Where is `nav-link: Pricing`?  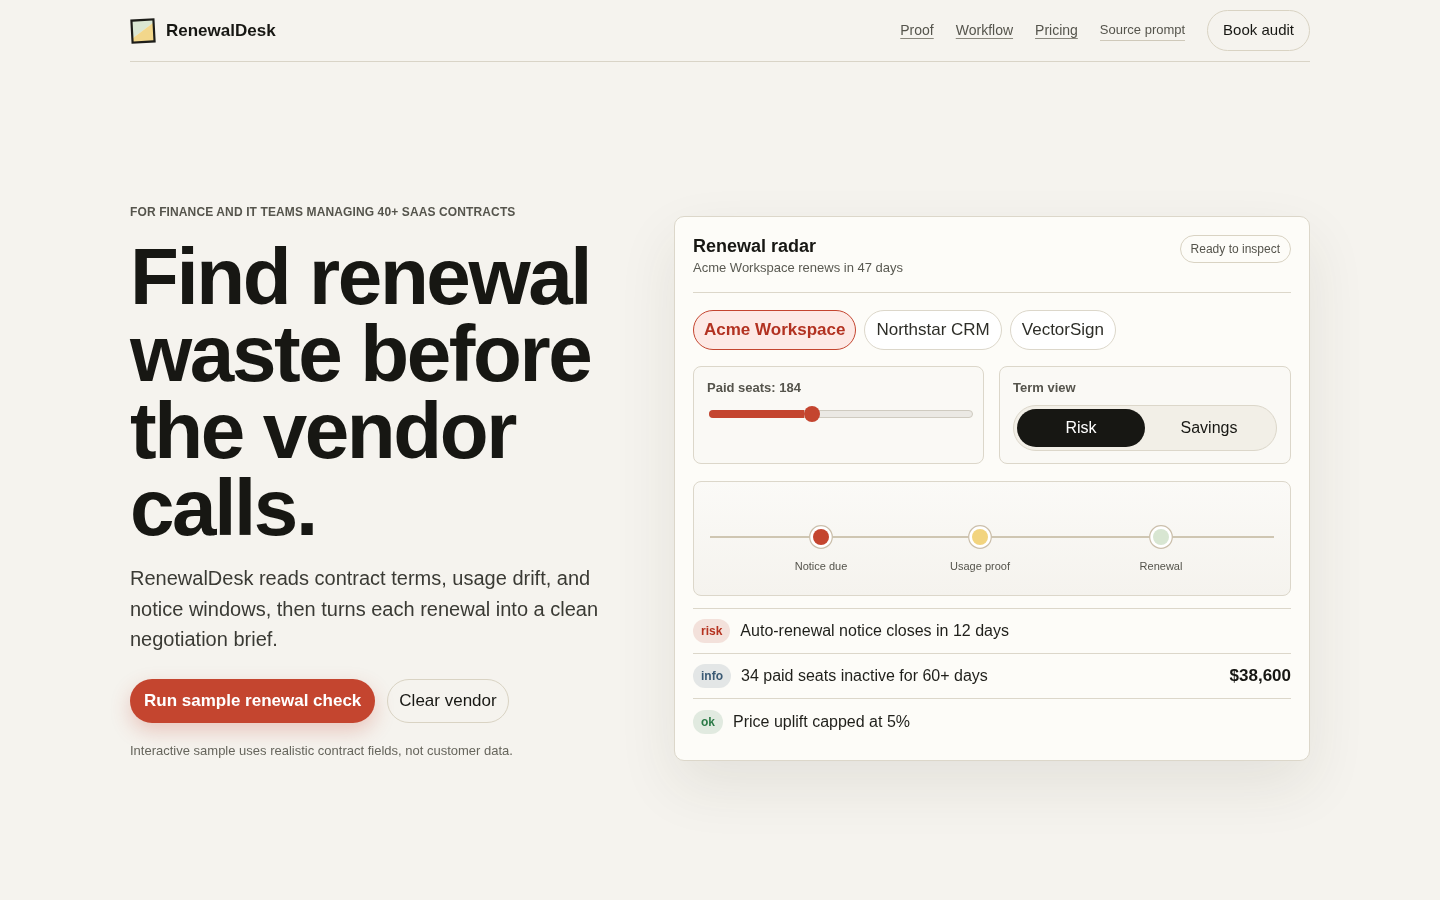
nav-link: Pricing is located at coordinates (1056, 30).